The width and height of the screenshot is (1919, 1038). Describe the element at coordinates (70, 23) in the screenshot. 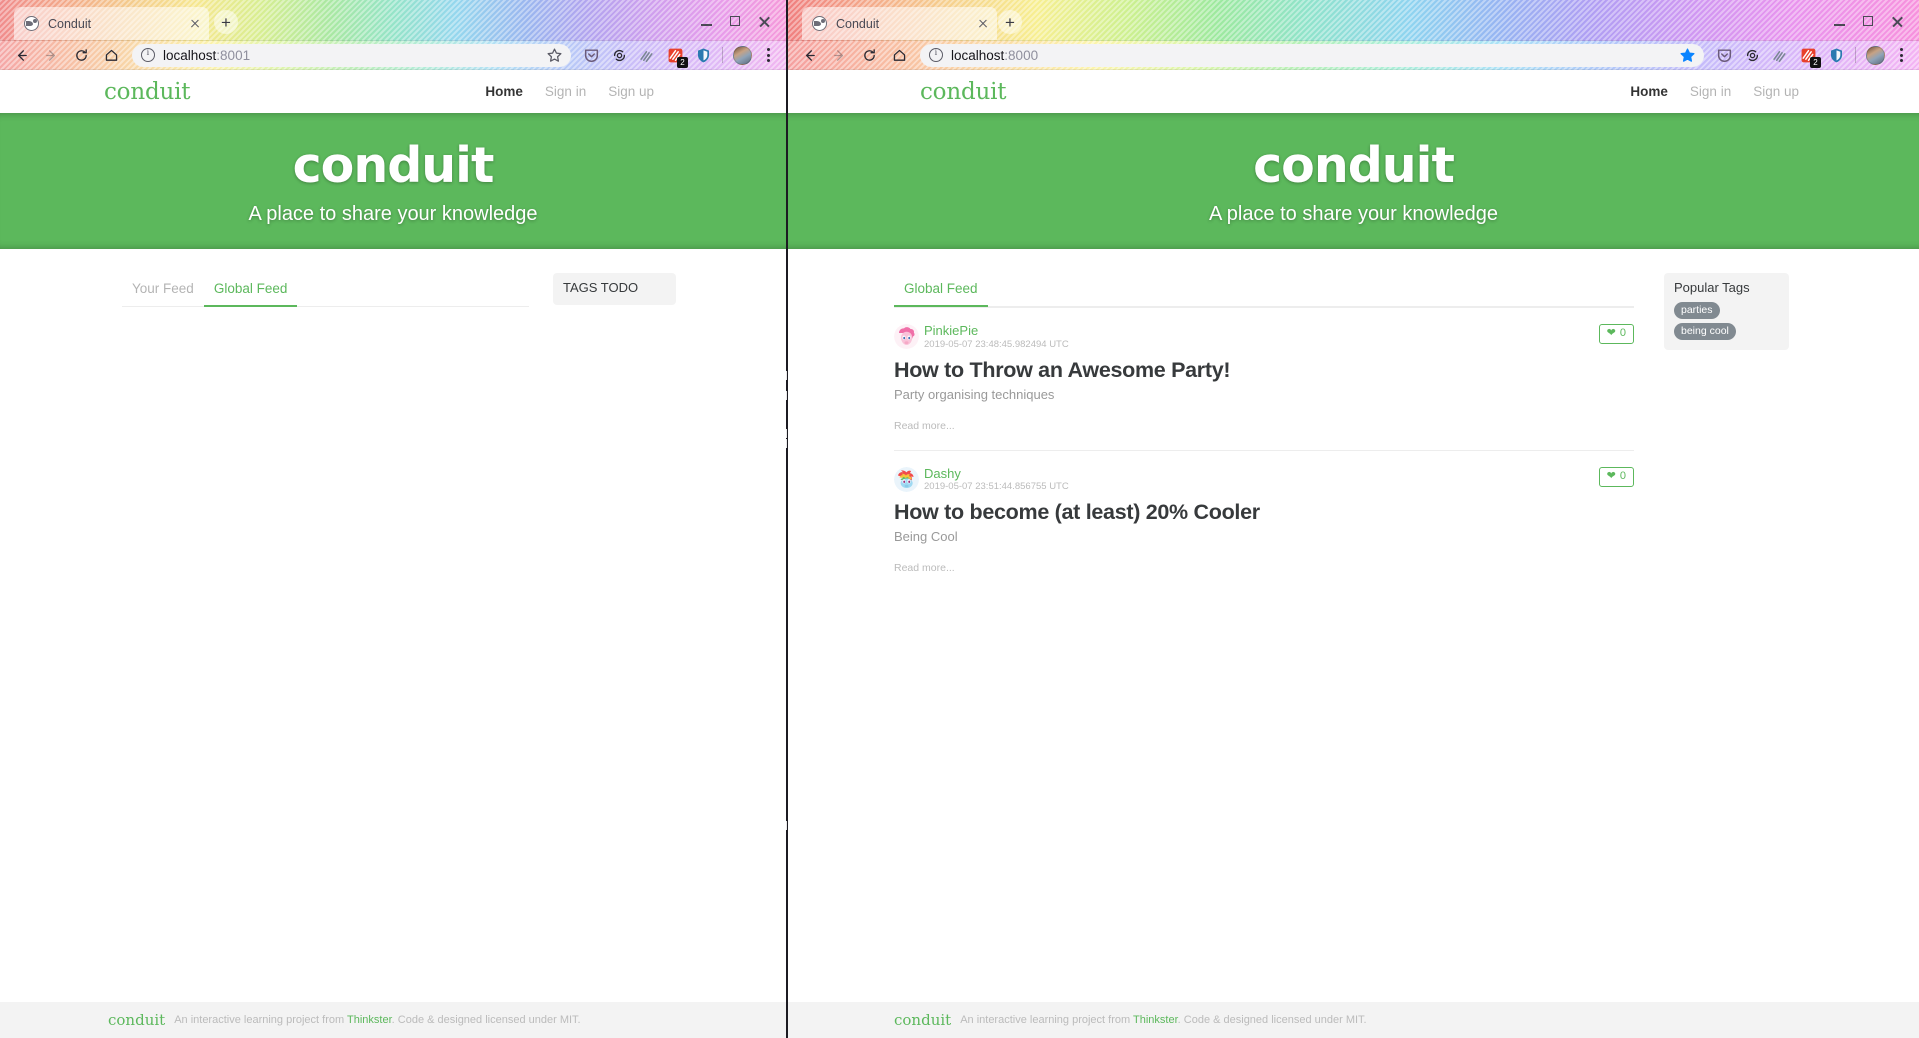

I see `tab-title: Conduit` at that location.